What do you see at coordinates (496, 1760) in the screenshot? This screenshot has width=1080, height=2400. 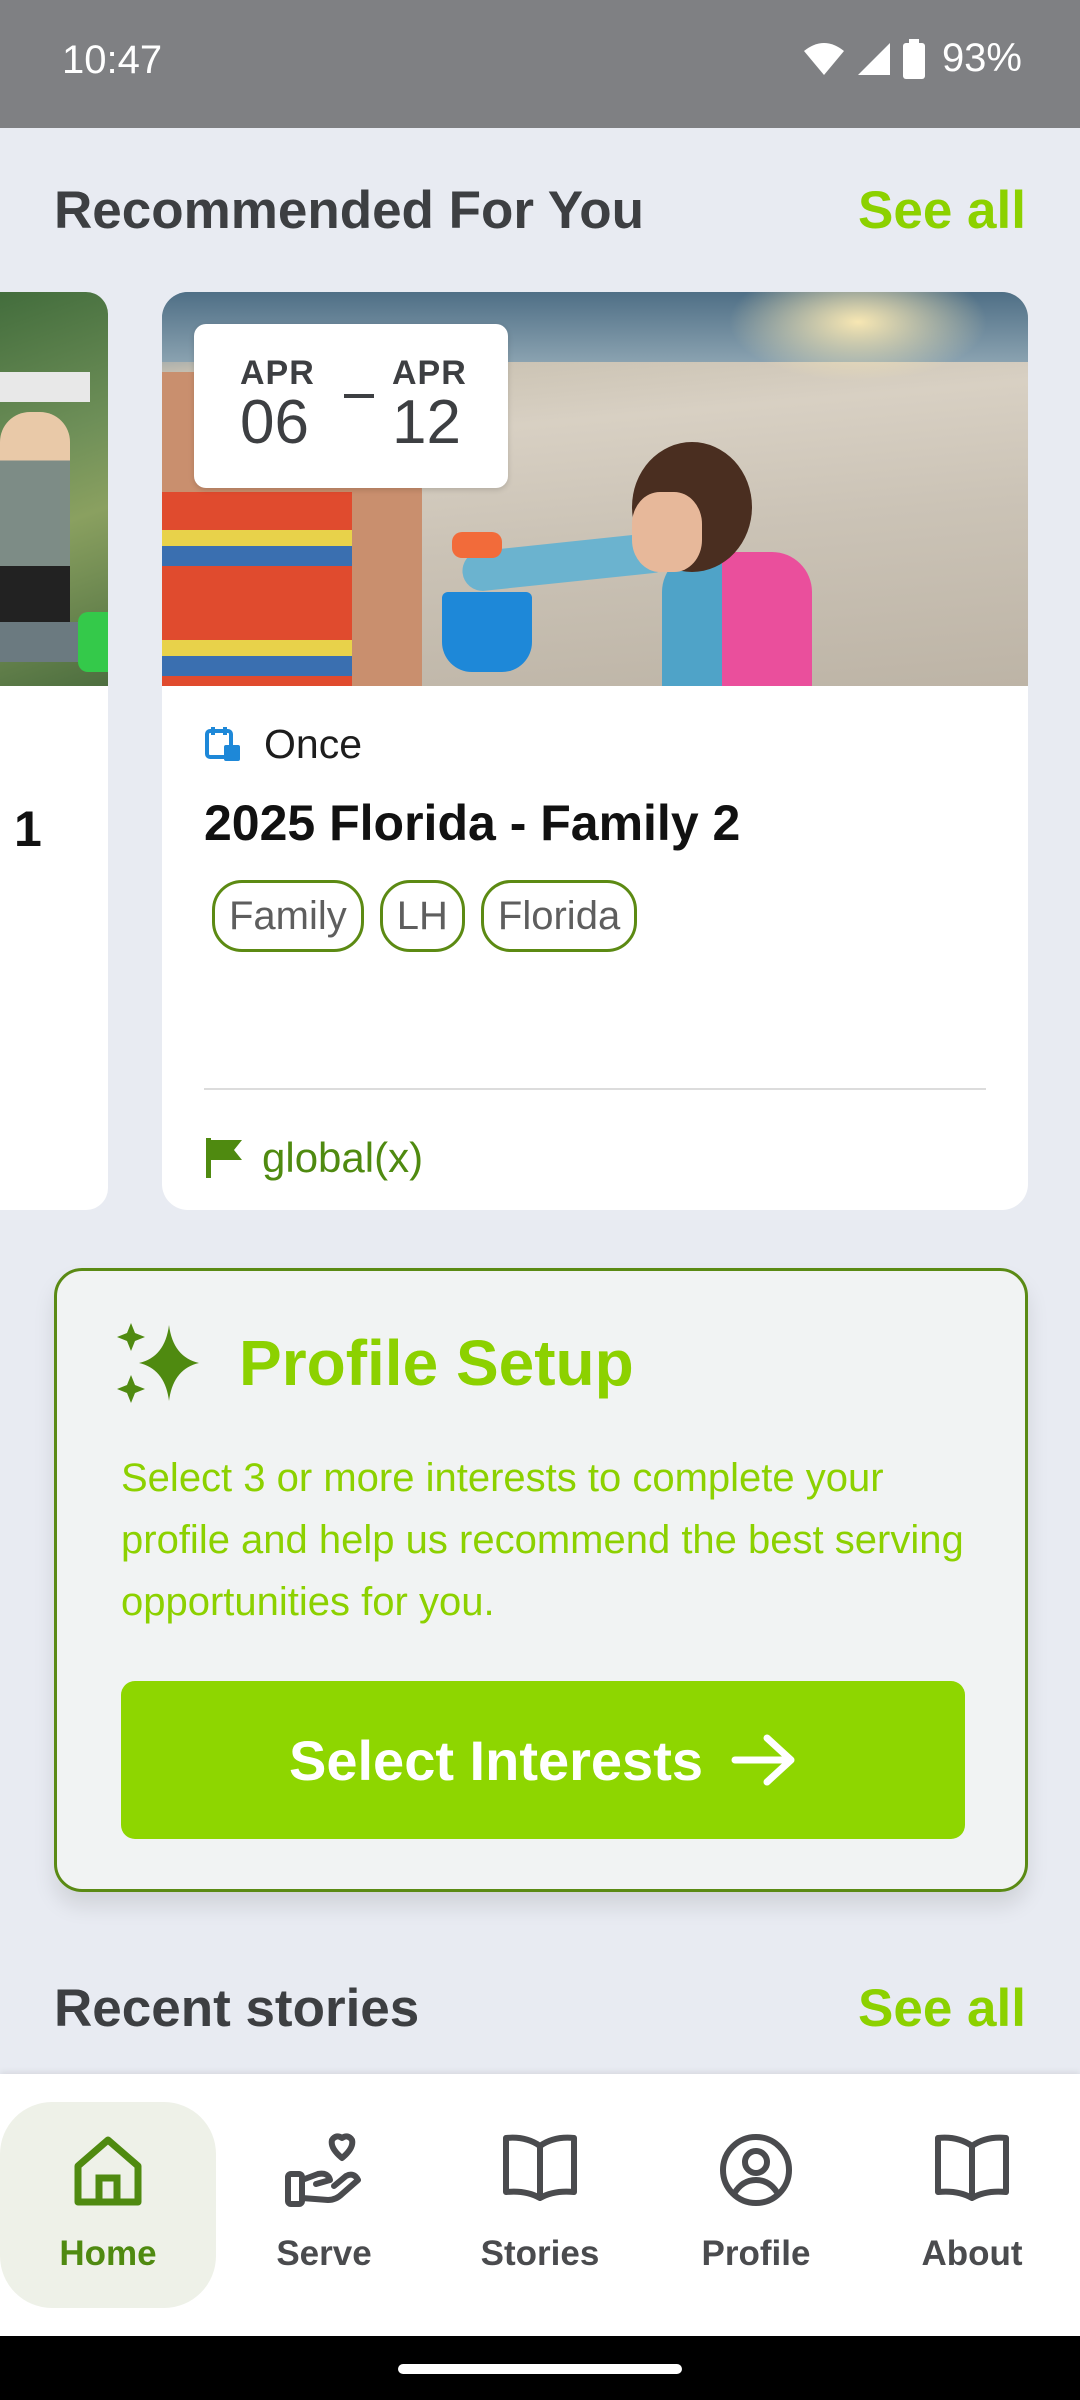 I see `select-interests-label: Select Interests` at bounding box center [496, 1760].